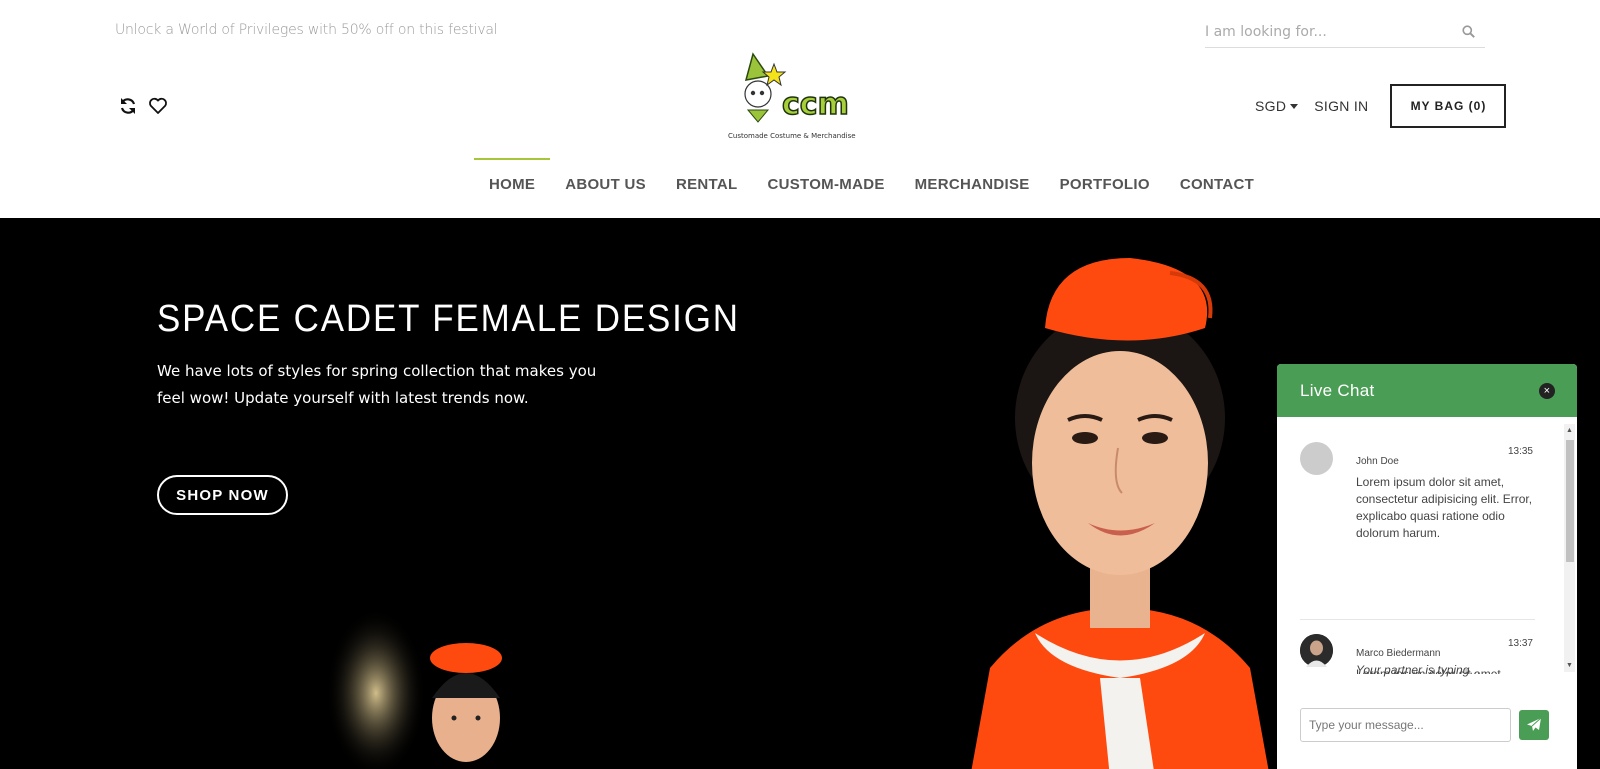 The width and height of the screenshot is (1600, 769). What do you see at coordinates (1377, 461) in the screenshot?
I see `chat-sender-name: John Doe` at bounding box center [1377, 461].